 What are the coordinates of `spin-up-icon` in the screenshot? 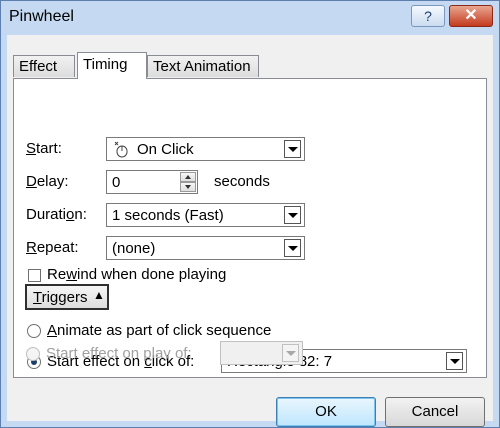 It's located at (188, 177).